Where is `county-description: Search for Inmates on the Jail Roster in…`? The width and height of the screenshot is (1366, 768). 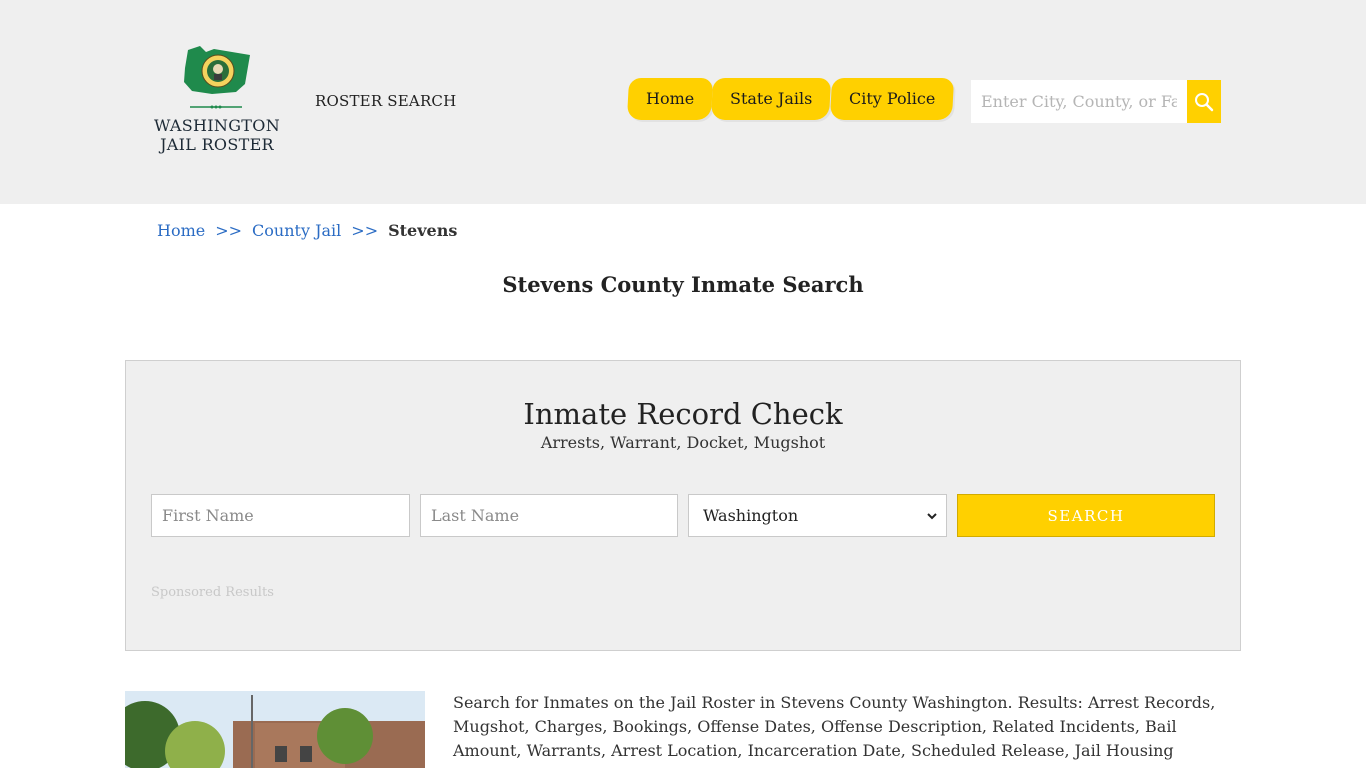 county-description: Search for Inmates on the Jail Roster in… is located at coordinates (834, 730).